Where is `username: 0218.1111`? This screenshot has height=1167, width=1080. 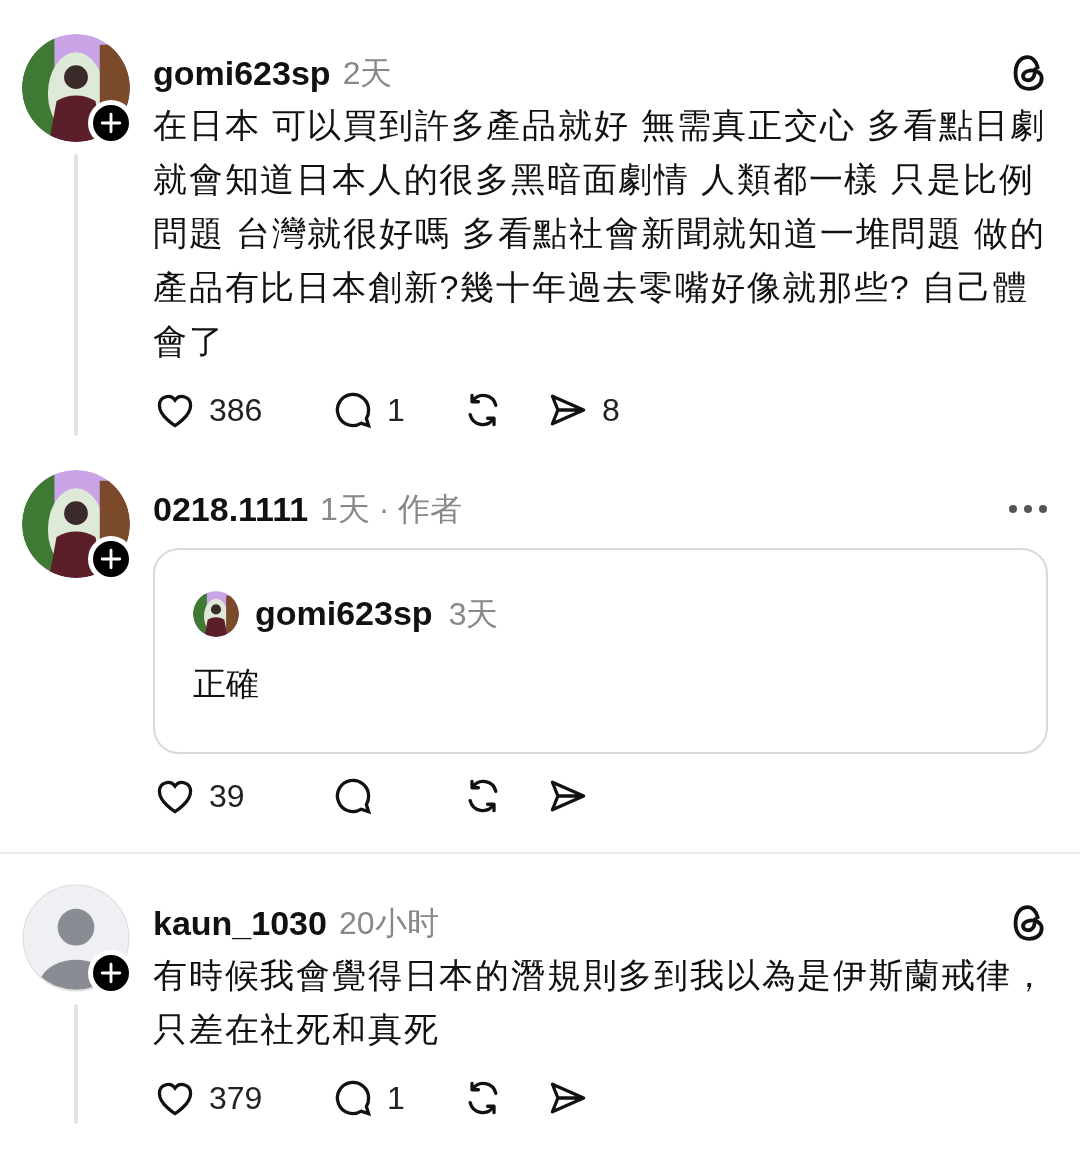 username: 0218.1111 is located at coordinates (231, 509).